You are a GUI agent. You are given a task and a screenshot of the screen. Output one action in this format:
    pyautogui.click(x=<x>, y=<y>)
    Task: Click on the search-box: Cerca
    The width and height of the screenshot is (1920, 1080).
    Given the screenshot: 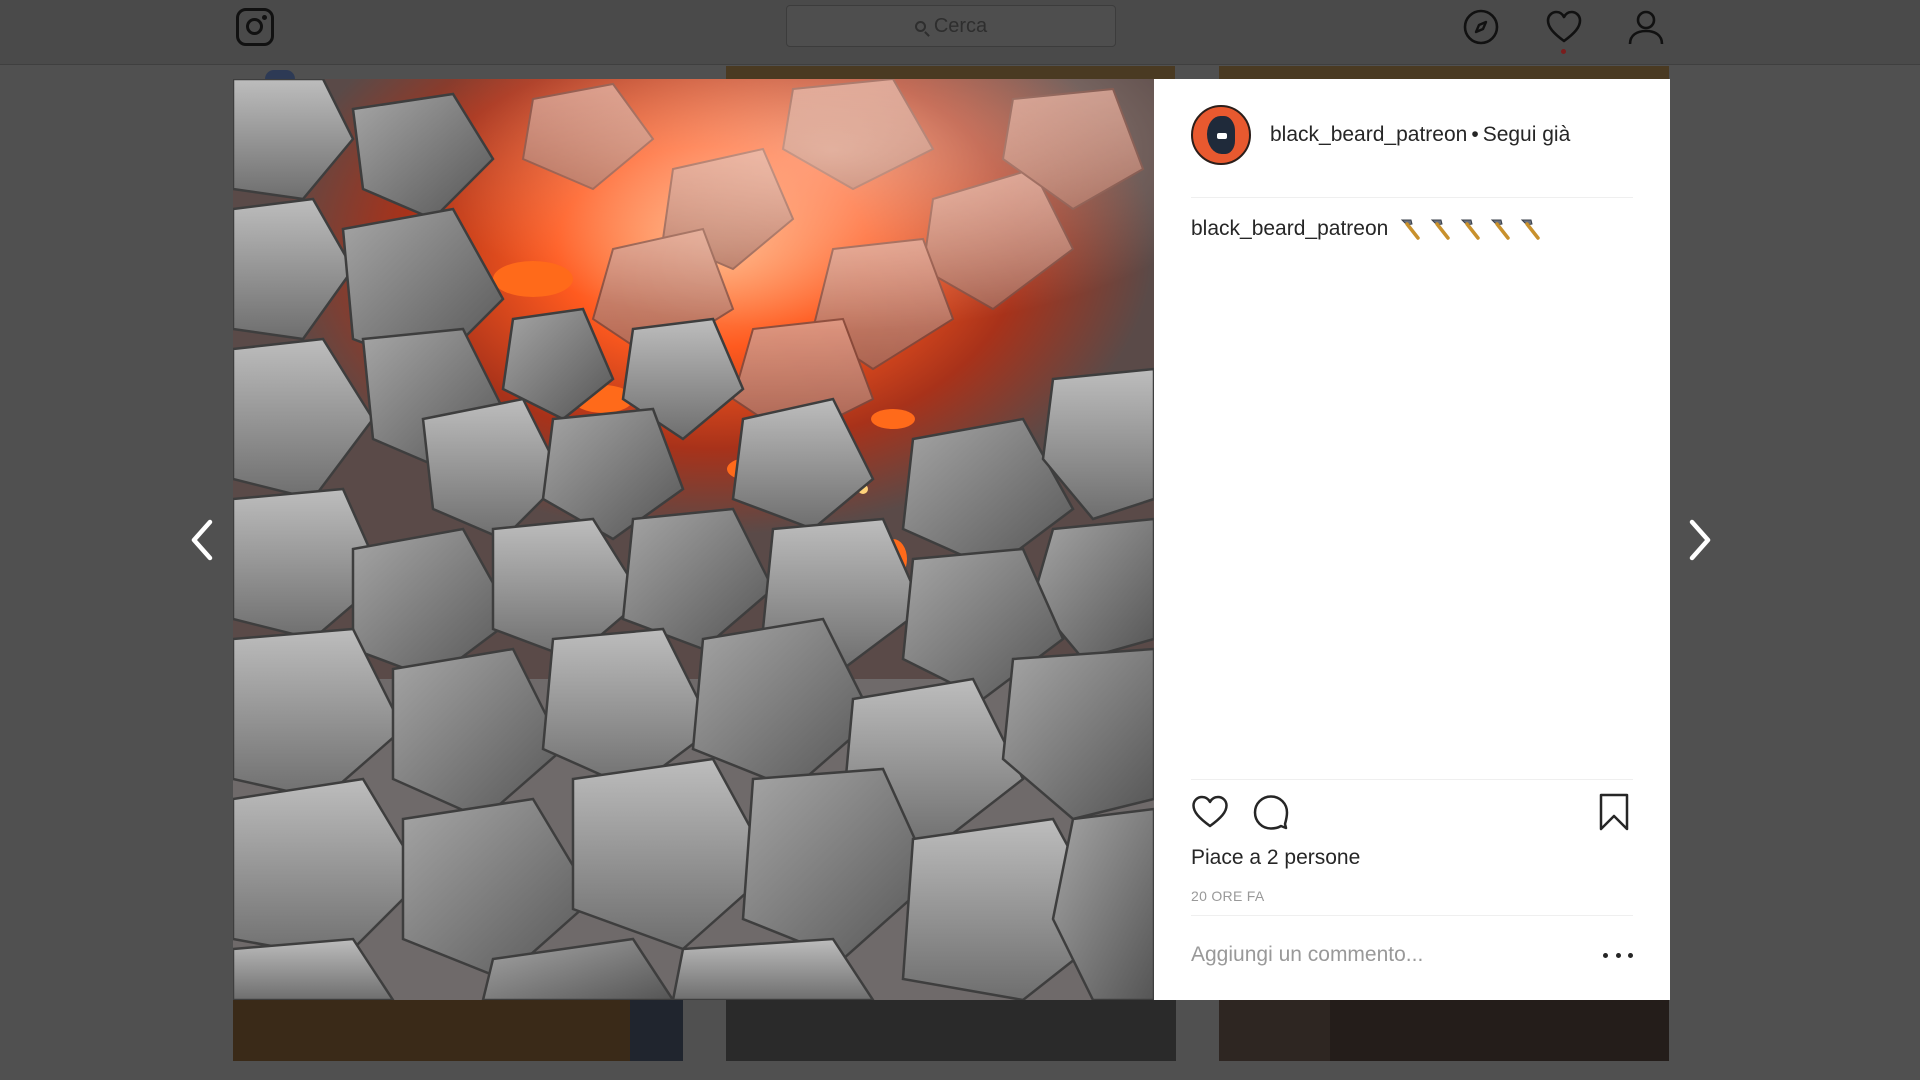 What is the action you would take?
    pyautogui.click(x=951, y=26)
    